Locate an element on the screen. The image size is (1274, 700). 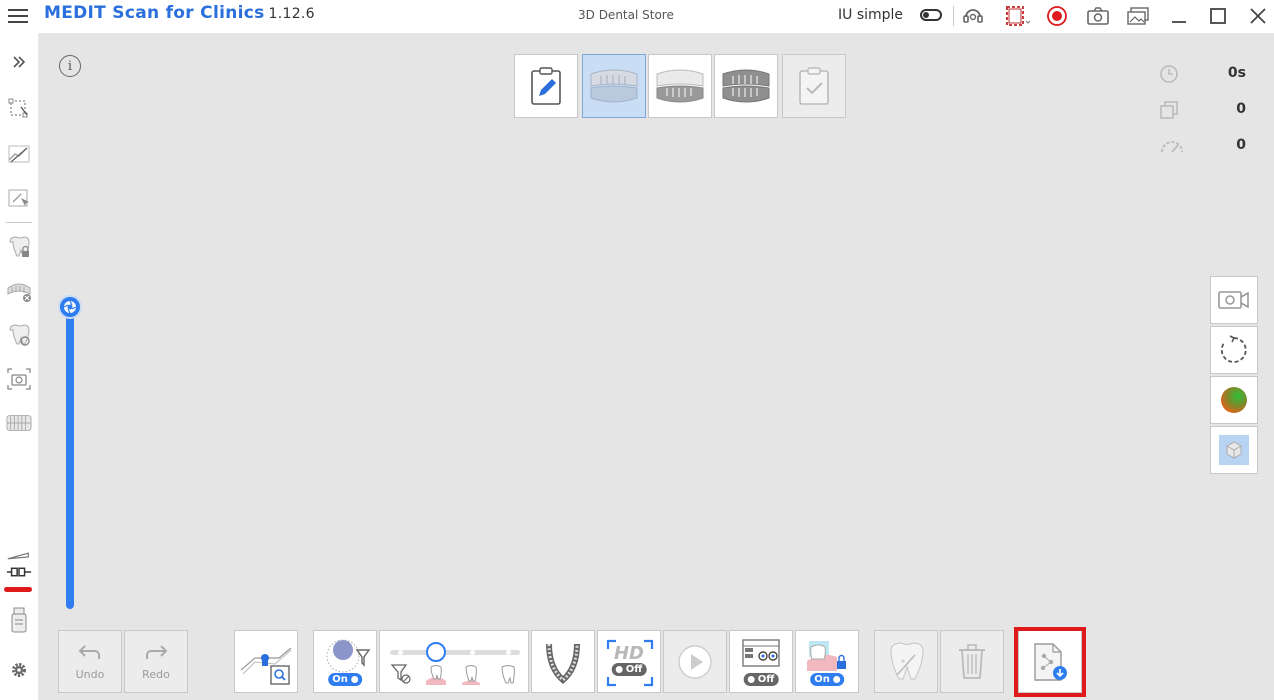
hd-label: HD is located at coordinates (628, 653).